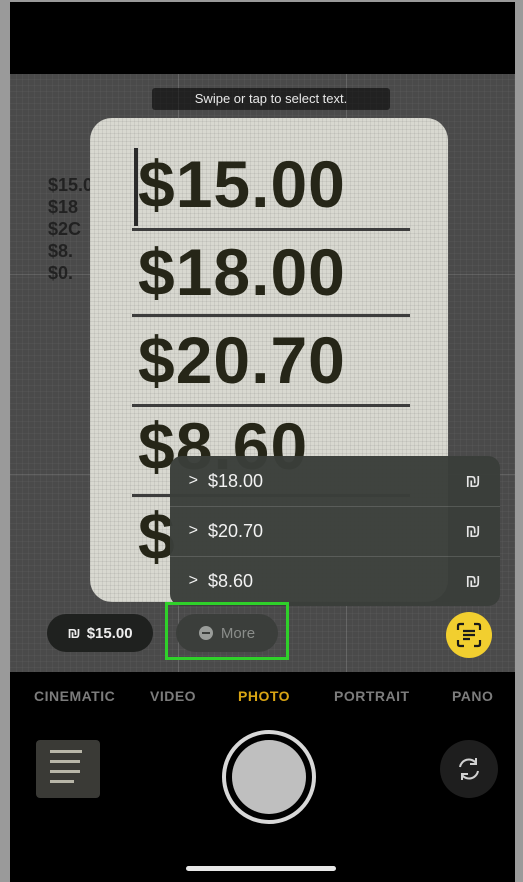 Image resolution: width=523 pixels, height=882 pixels. What do you see at coordinates (372, 696) in the screenshot?
I see `mode-portrait: PORTRAIT` at bounding box center [372, 696].